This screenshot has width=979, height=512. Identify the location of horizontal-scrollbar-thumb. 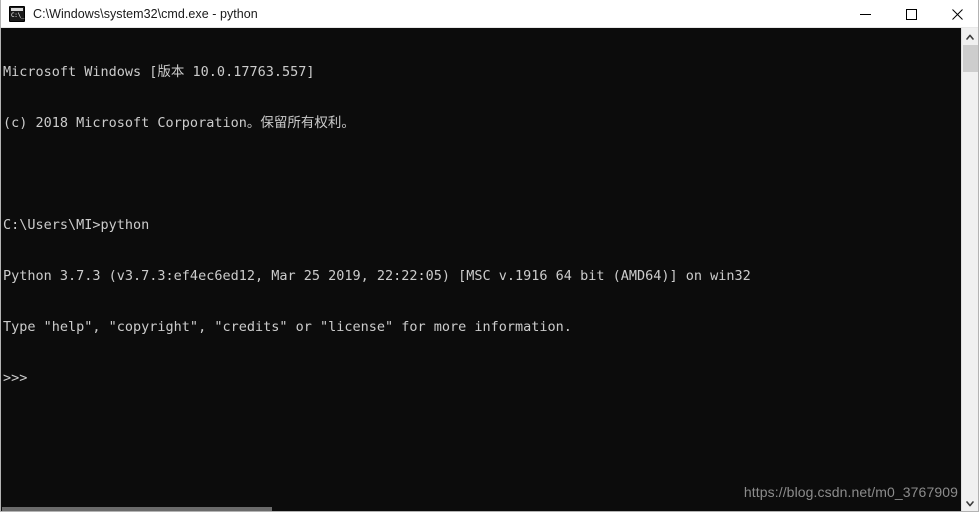
(137, 509).